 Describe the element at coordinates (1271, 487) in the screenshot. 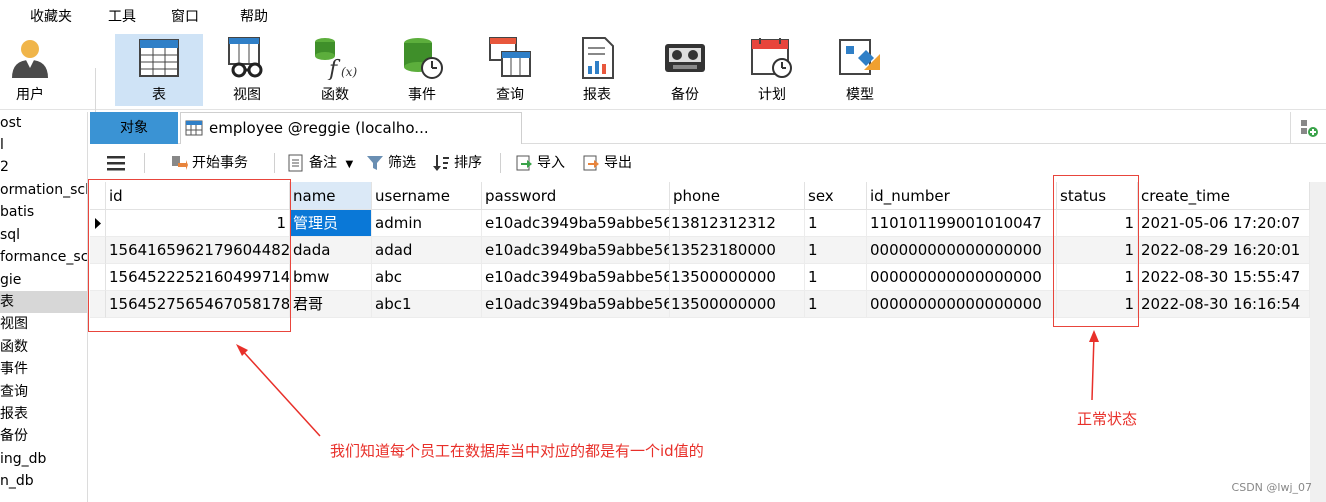

I see `watermark: CSDN @lwj_07` at that location.